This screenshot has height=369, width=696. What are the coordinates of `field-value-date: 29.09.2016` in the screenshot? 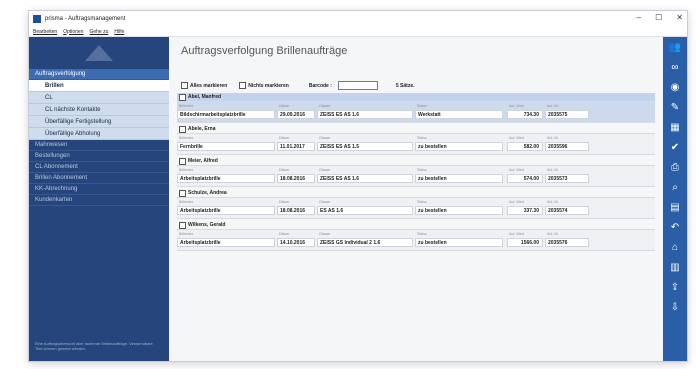 It's located at (296, 114).